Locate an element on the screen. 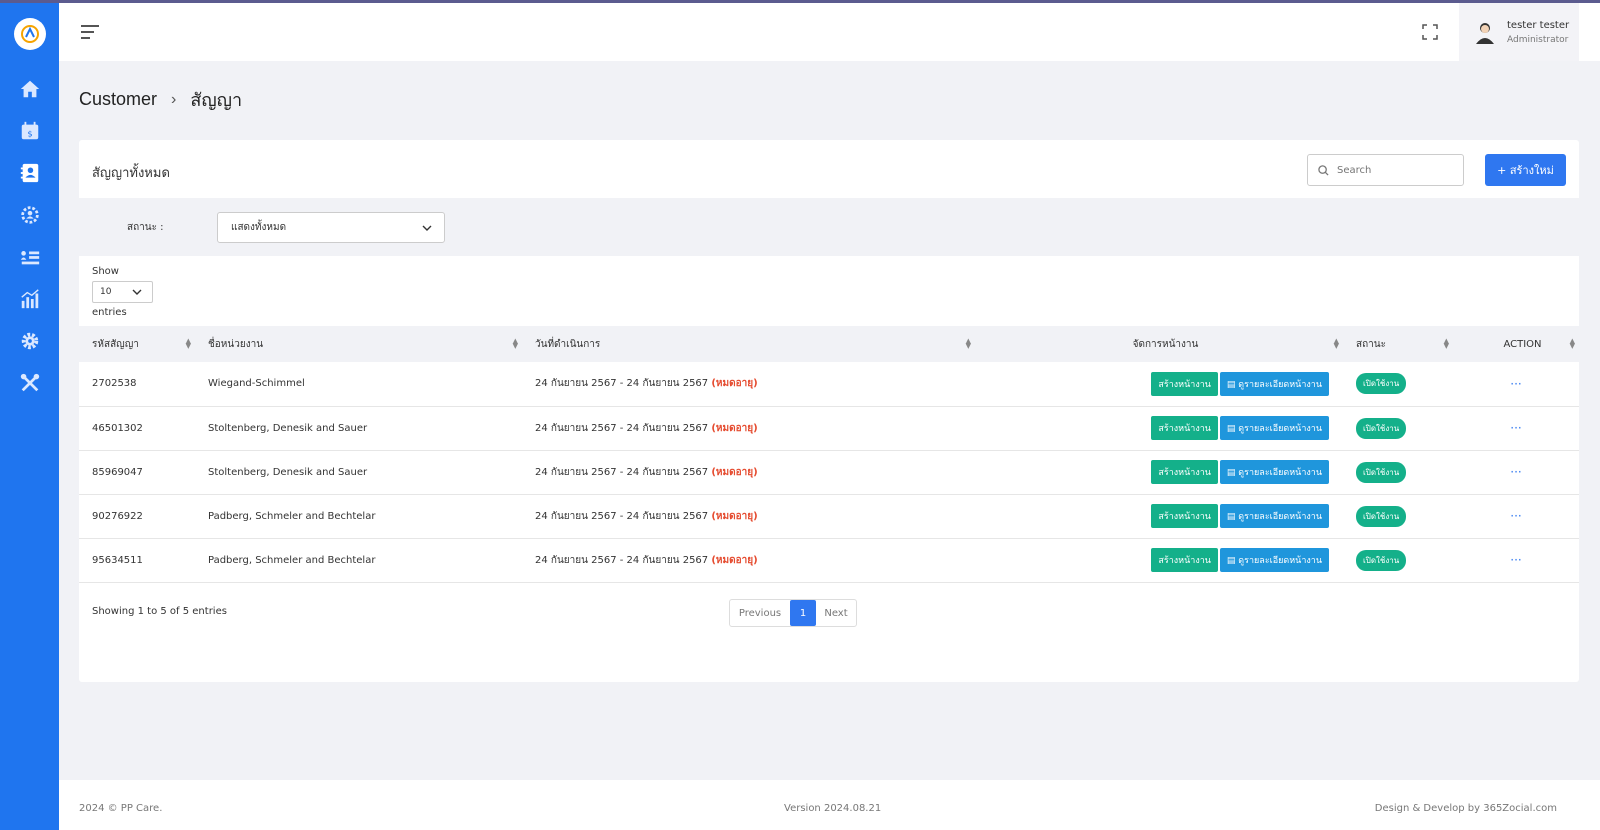  filter-row: สถานะ : แสดงทั้งหมด is located at coordinates (829, 227).